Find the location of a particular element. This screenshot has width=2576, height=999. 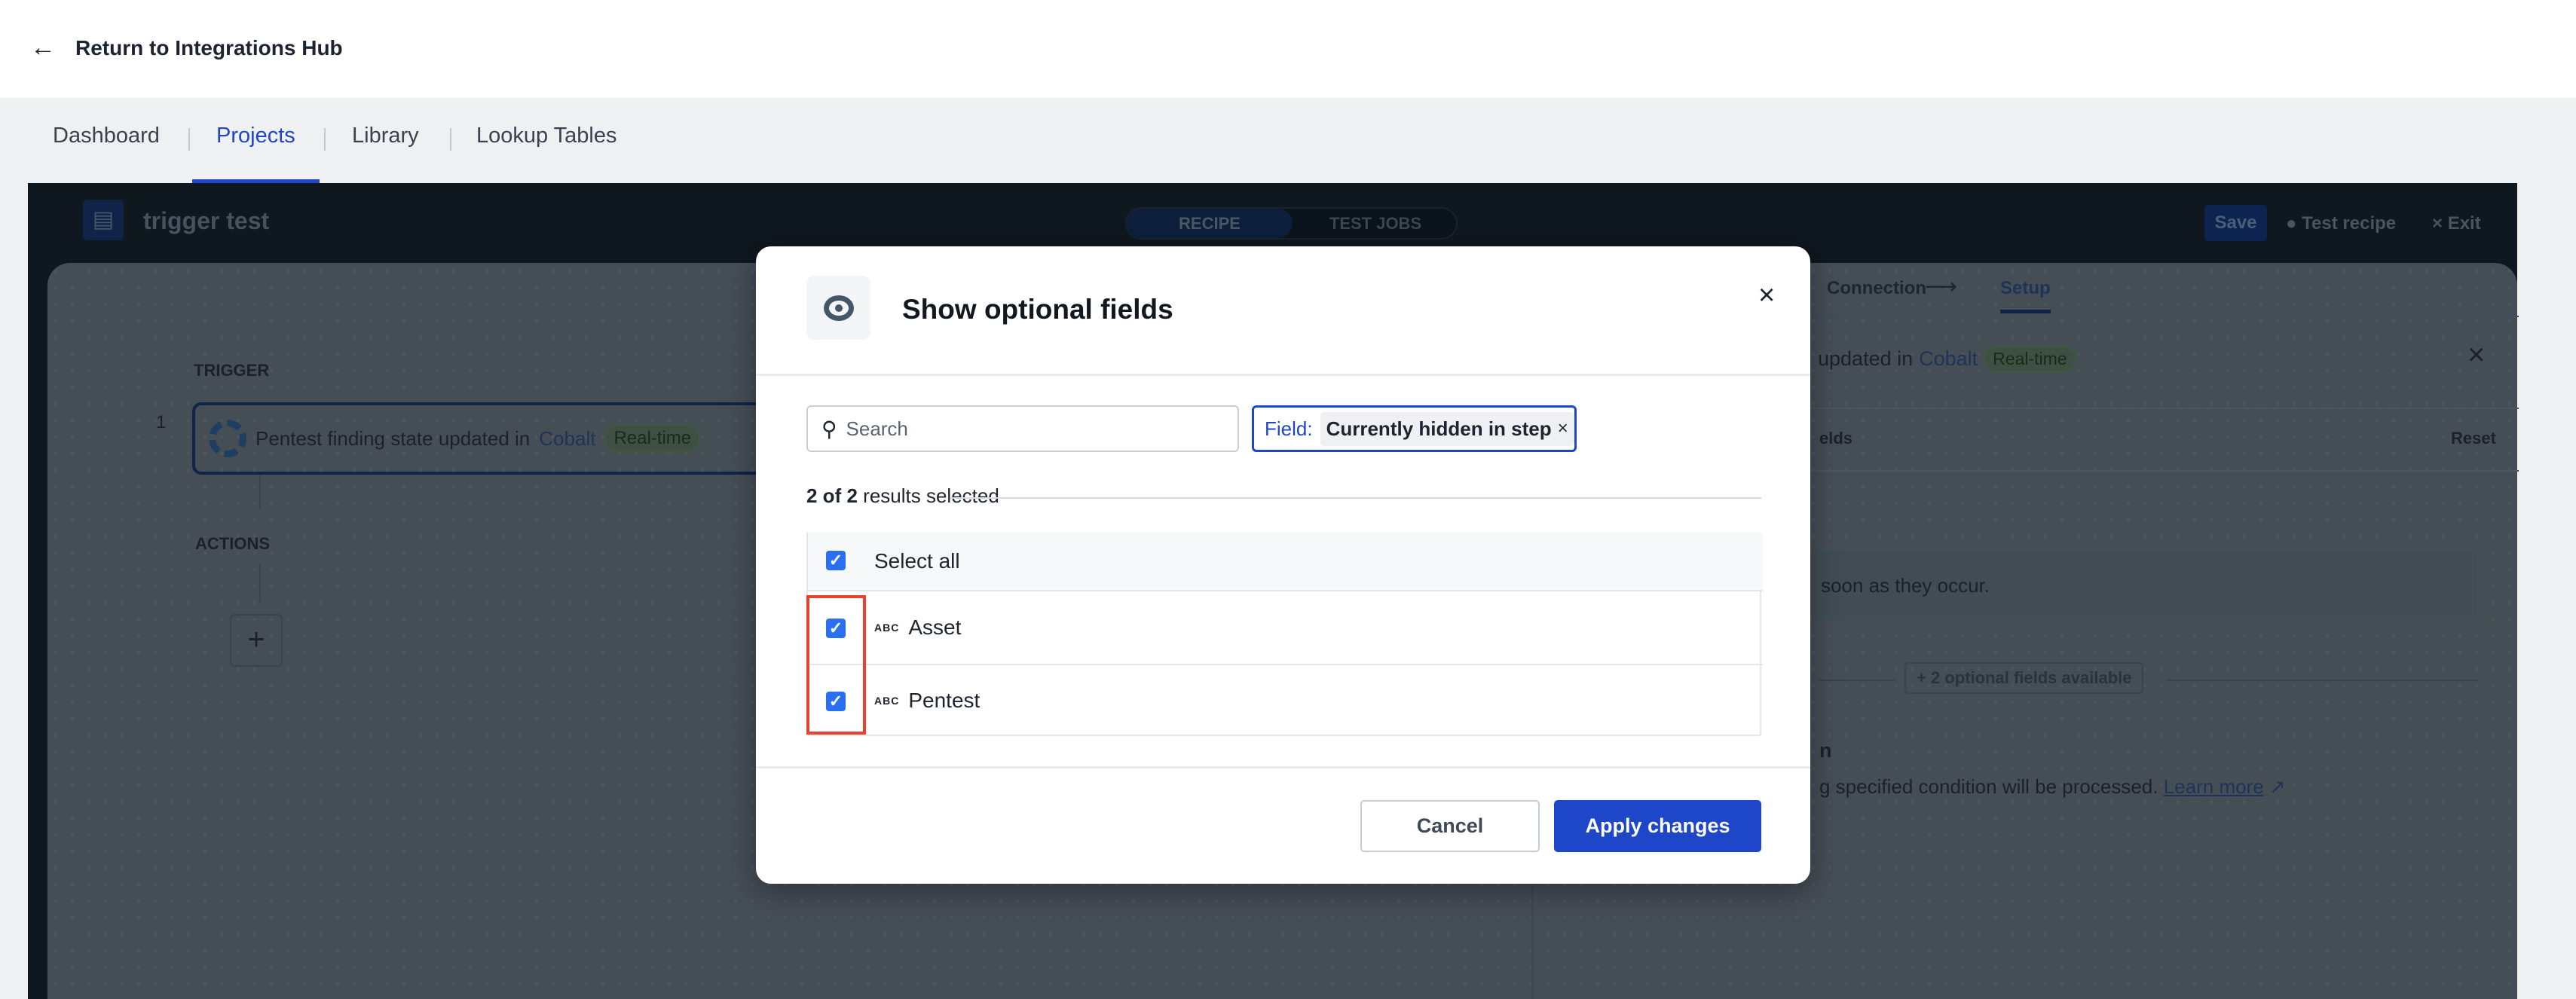

results-count: 2 of 2 results selected is located at coordinates (902, 496).